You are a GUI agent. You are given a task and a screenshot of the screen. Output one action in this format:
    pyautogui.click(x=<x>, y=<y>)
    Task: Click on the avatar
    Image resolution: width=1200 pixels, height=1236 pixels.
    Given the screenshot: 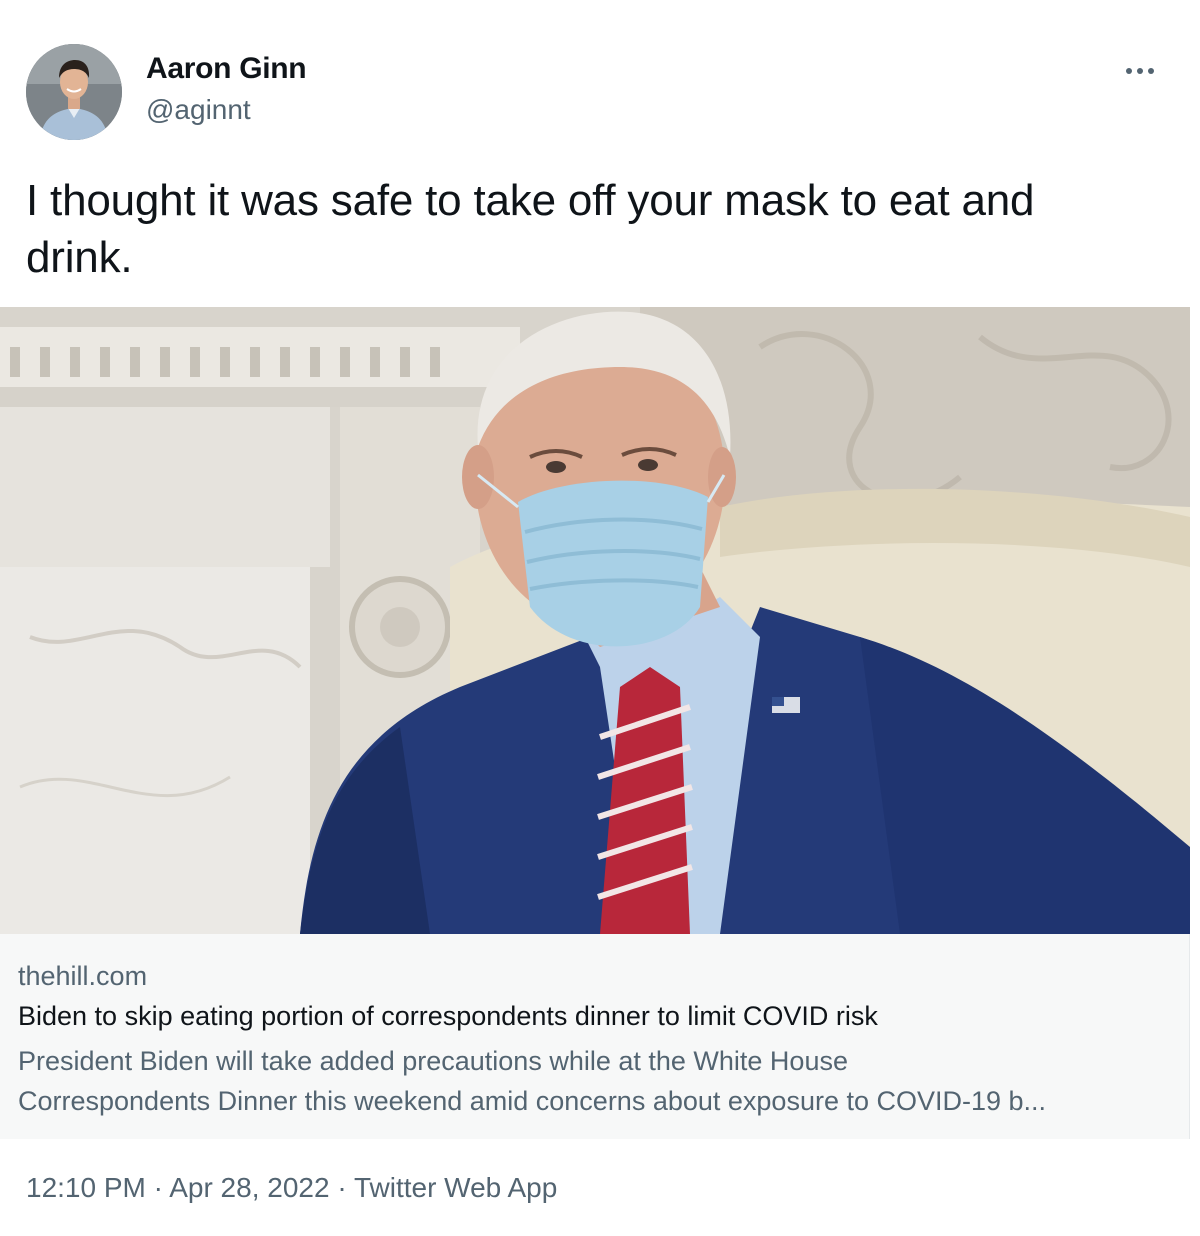 What is the action you would take?
    pyautogui.click(x=74, y=92)
    